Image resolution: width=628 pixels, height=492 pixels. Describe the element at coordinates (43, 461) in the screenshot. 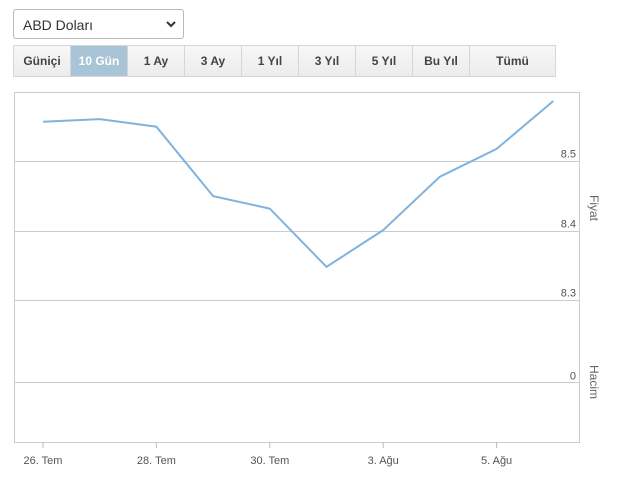

I see `x-tick-label: 26. Tem` at that location.